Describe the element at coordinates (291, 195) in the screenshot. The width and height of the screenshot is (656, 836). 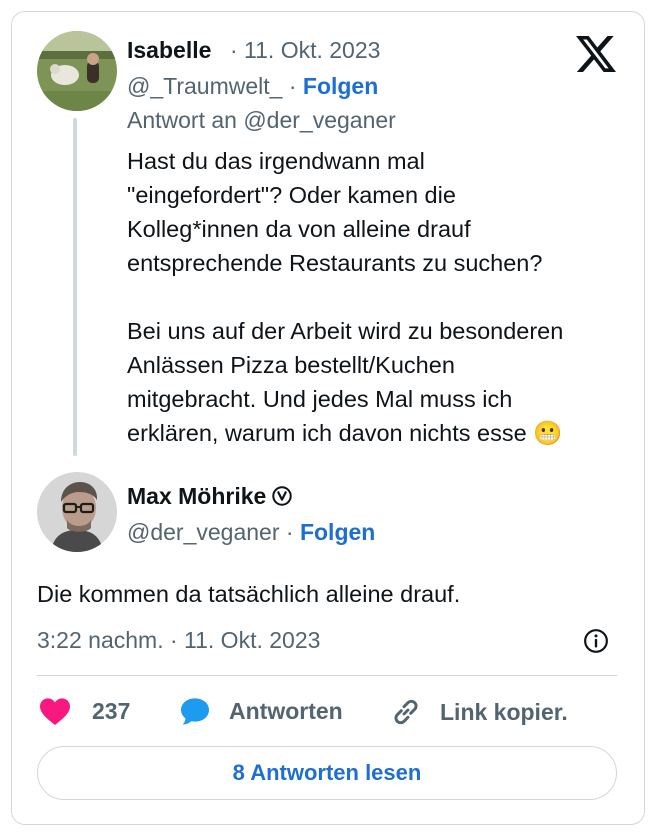
I see `reply-text-line: "eingefordert"? Oder kamen die` at that location.